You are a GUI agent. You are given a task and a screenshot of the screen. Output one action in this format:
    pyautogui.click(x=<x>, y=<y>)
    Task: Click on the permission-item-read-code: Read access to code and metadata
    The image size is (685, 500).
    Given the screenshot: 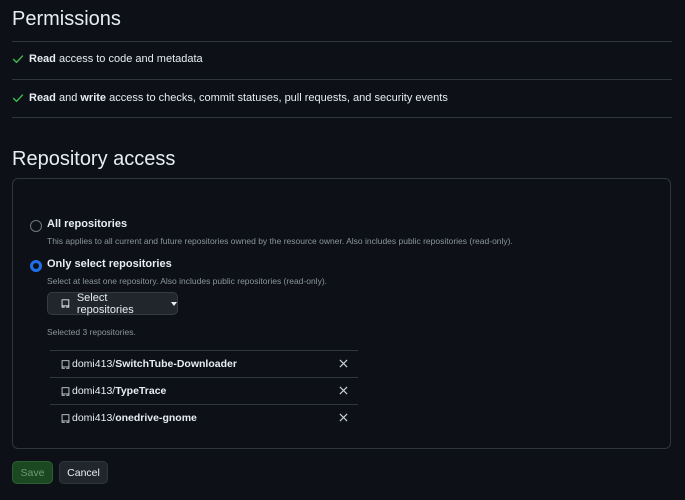 What is the action you would take?
    pyautogui.click(x=107, y=59)
    